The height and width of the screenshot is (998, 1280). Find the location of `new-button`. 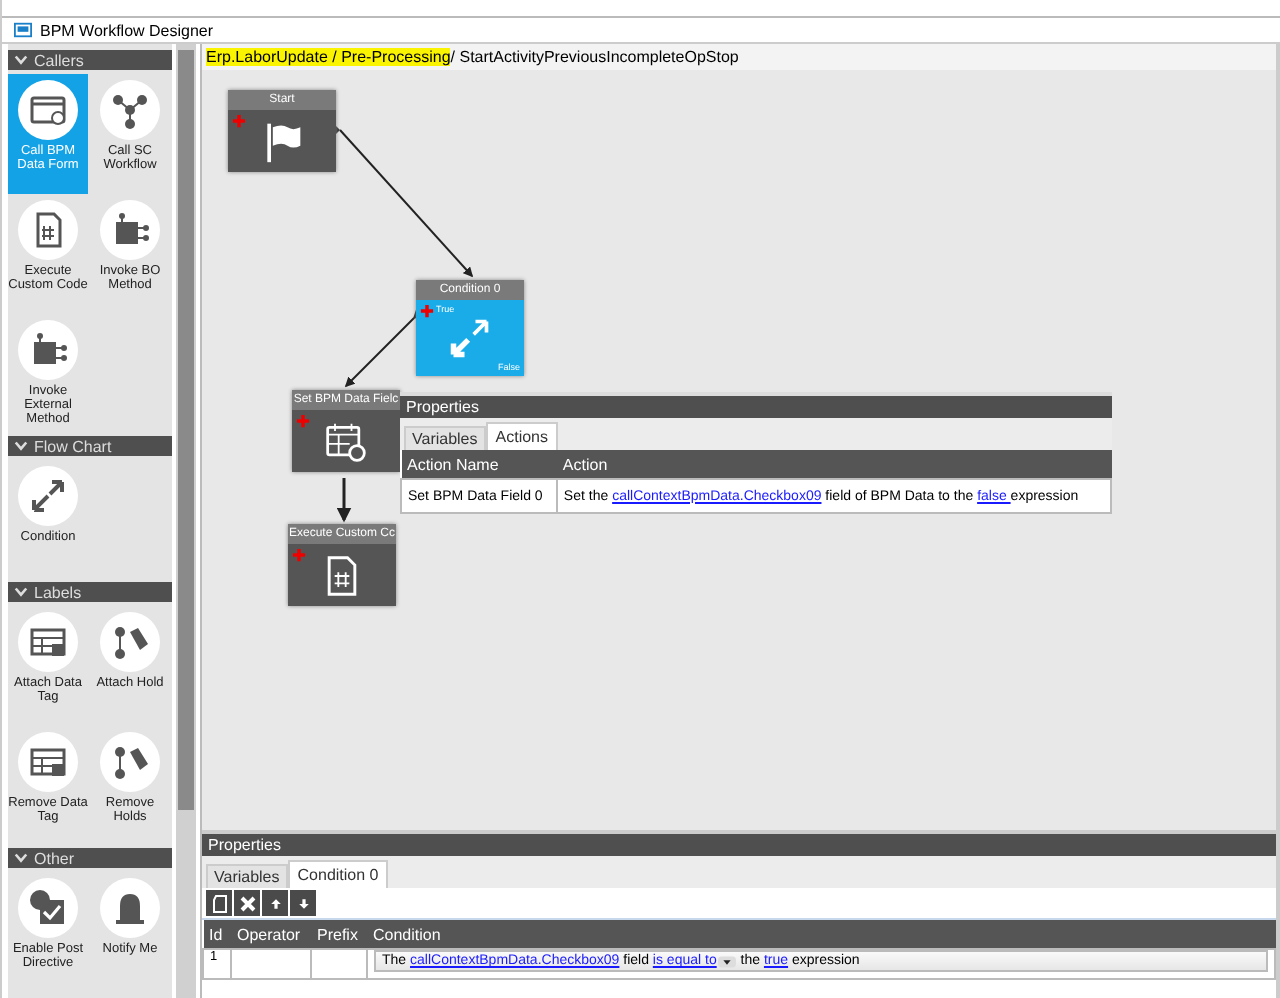

new-button is located at coordinates (219, 903).